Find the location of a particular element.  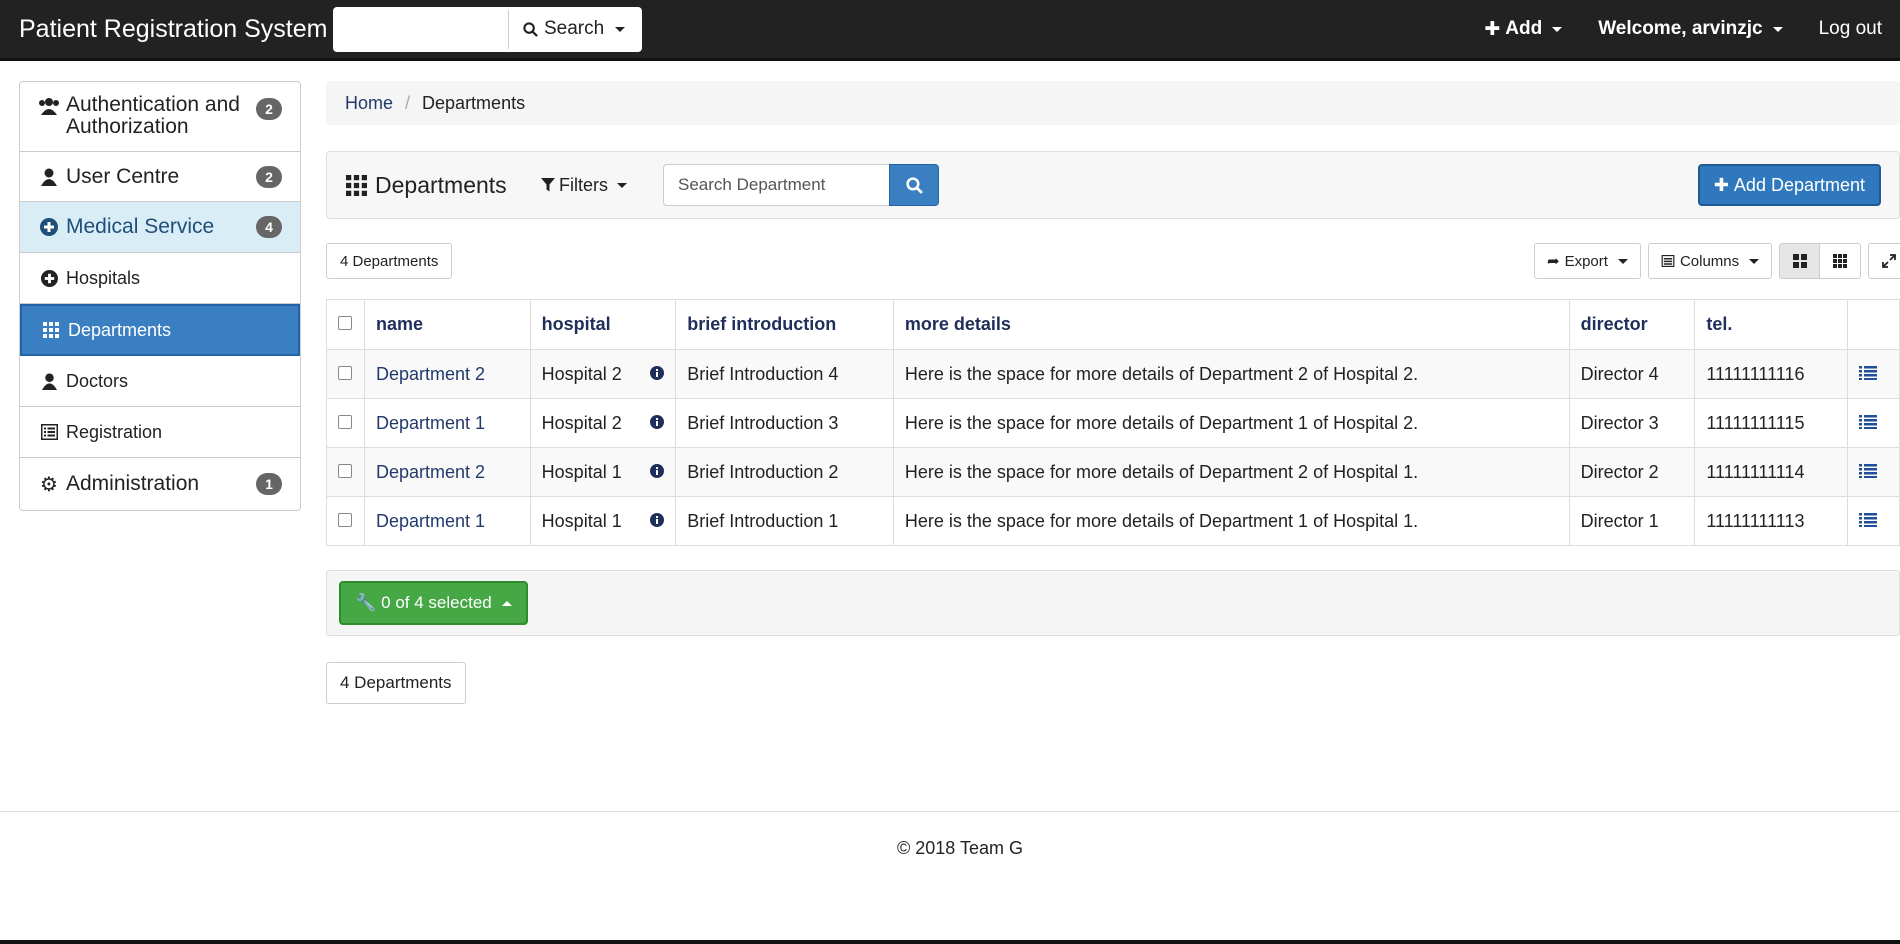

page-title-label: Departments is located at coordinates (441, 184).